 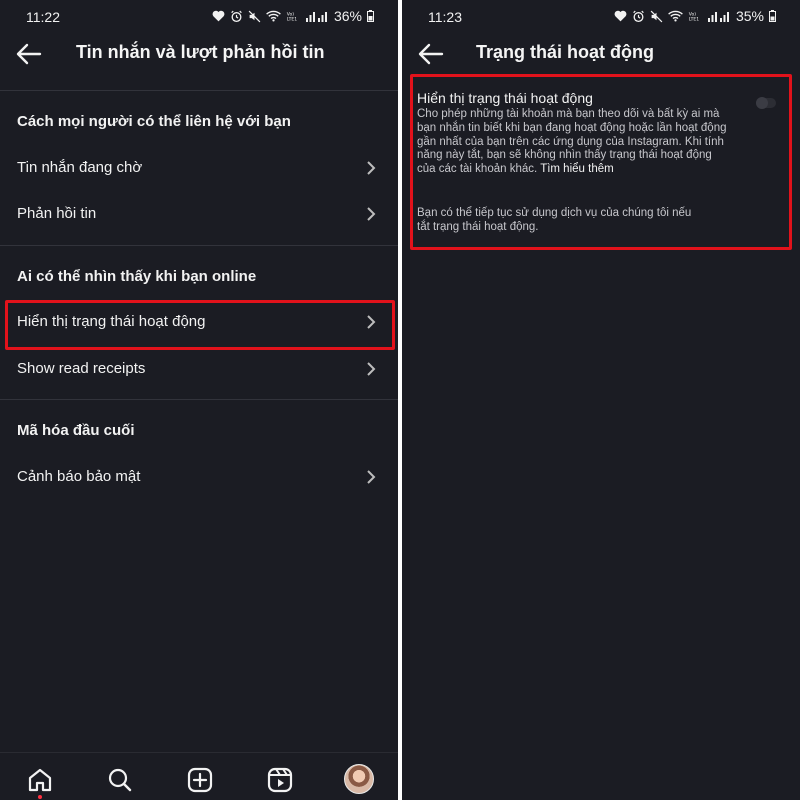 I want to click on row-label: Hiển thị trạng thái hoạt động, so click(x=111, y=321).